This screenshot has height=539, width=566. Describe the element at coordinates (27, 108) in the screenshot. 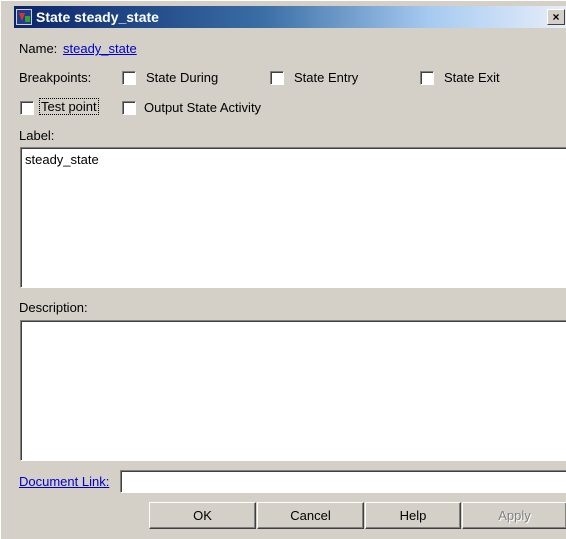

I see `test-point-checkbox` at that location.